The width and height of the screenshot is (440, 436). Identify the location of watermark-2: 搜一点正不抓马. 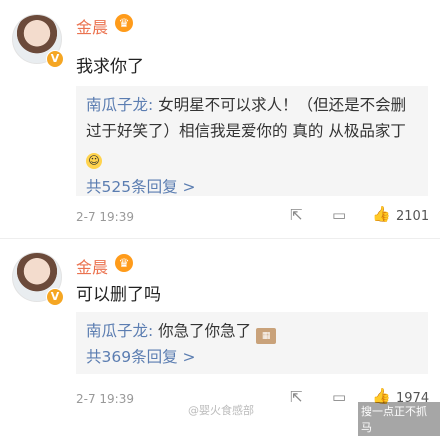
(399, 419).